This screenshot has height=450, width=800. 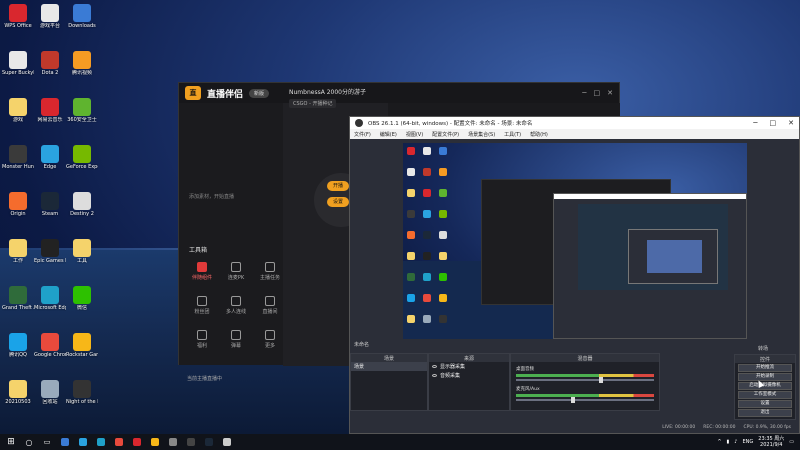 I want to click on desktop-icon: 游戏平台, so click(x=50, y=21).